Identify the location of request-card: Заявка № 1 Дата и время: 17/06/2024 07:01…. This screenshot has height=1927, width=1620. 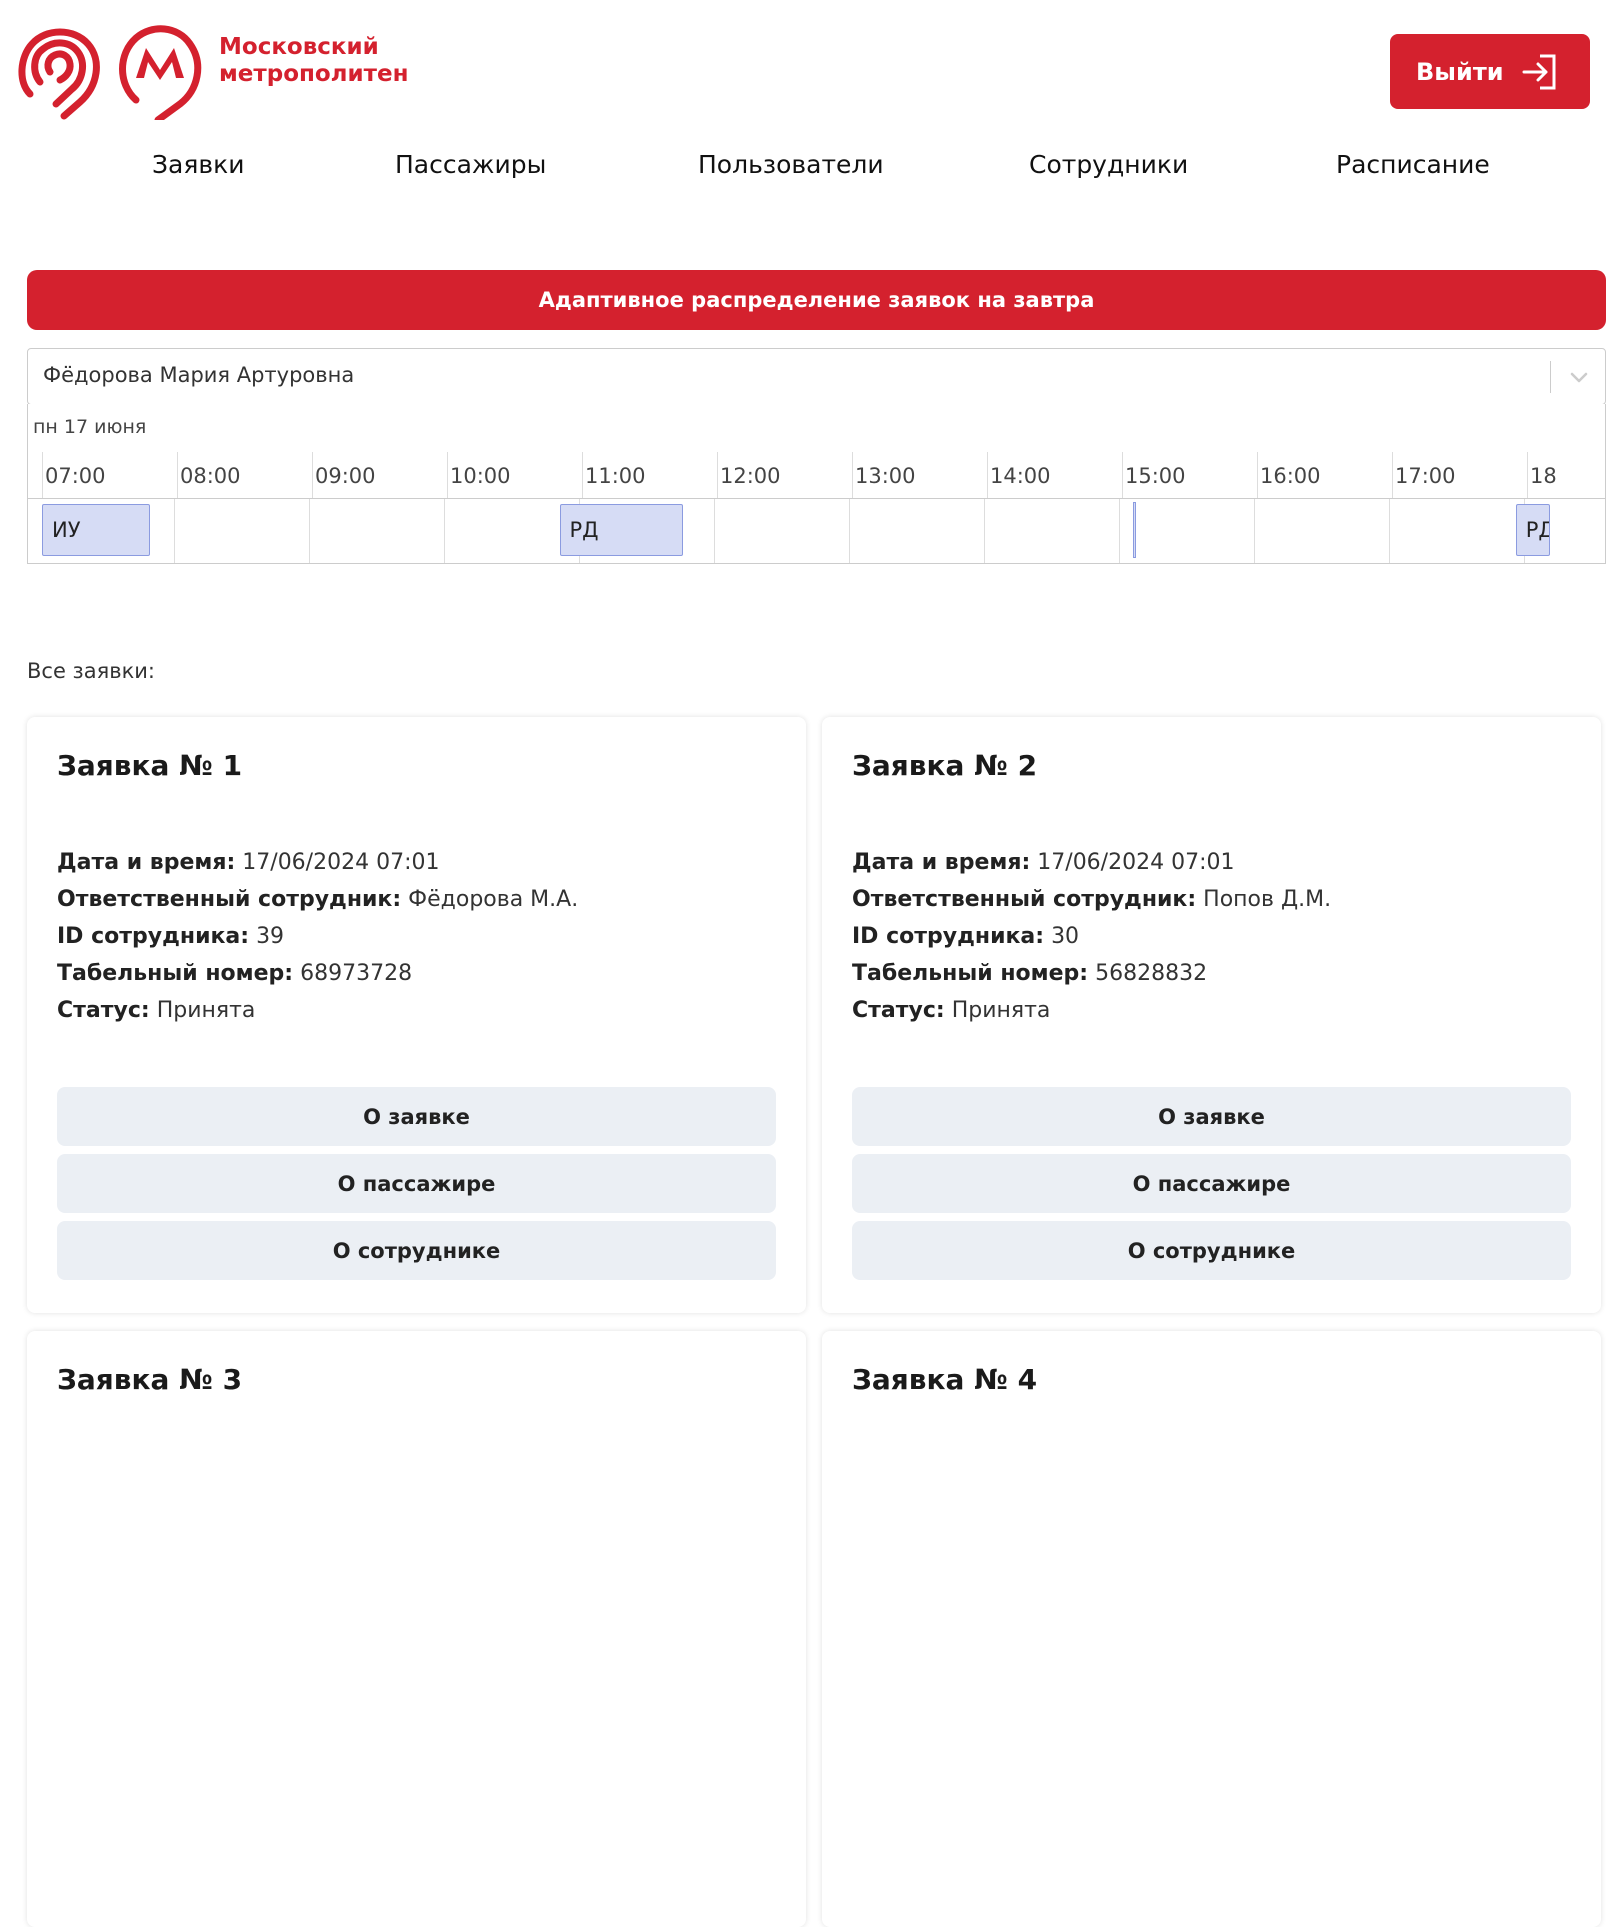
(416, 1015).